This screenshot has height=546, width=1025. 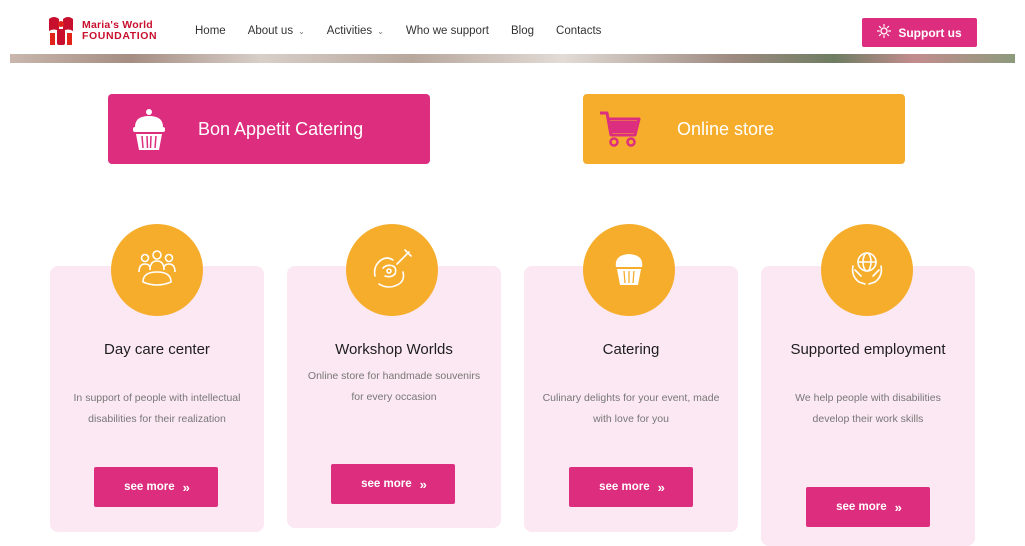 I want to click on nav-activities: Activities ⌄, so click(x=355, y=31).